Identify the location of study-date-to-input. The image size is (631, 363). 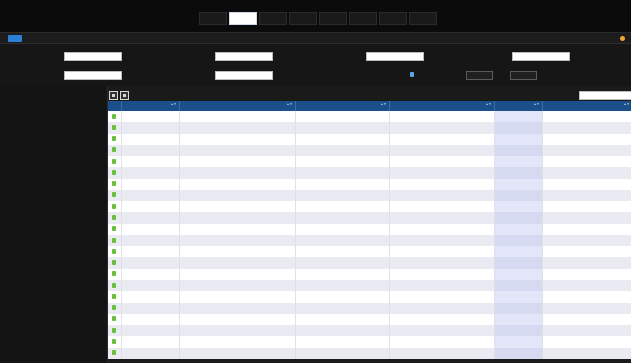
(541, 56).